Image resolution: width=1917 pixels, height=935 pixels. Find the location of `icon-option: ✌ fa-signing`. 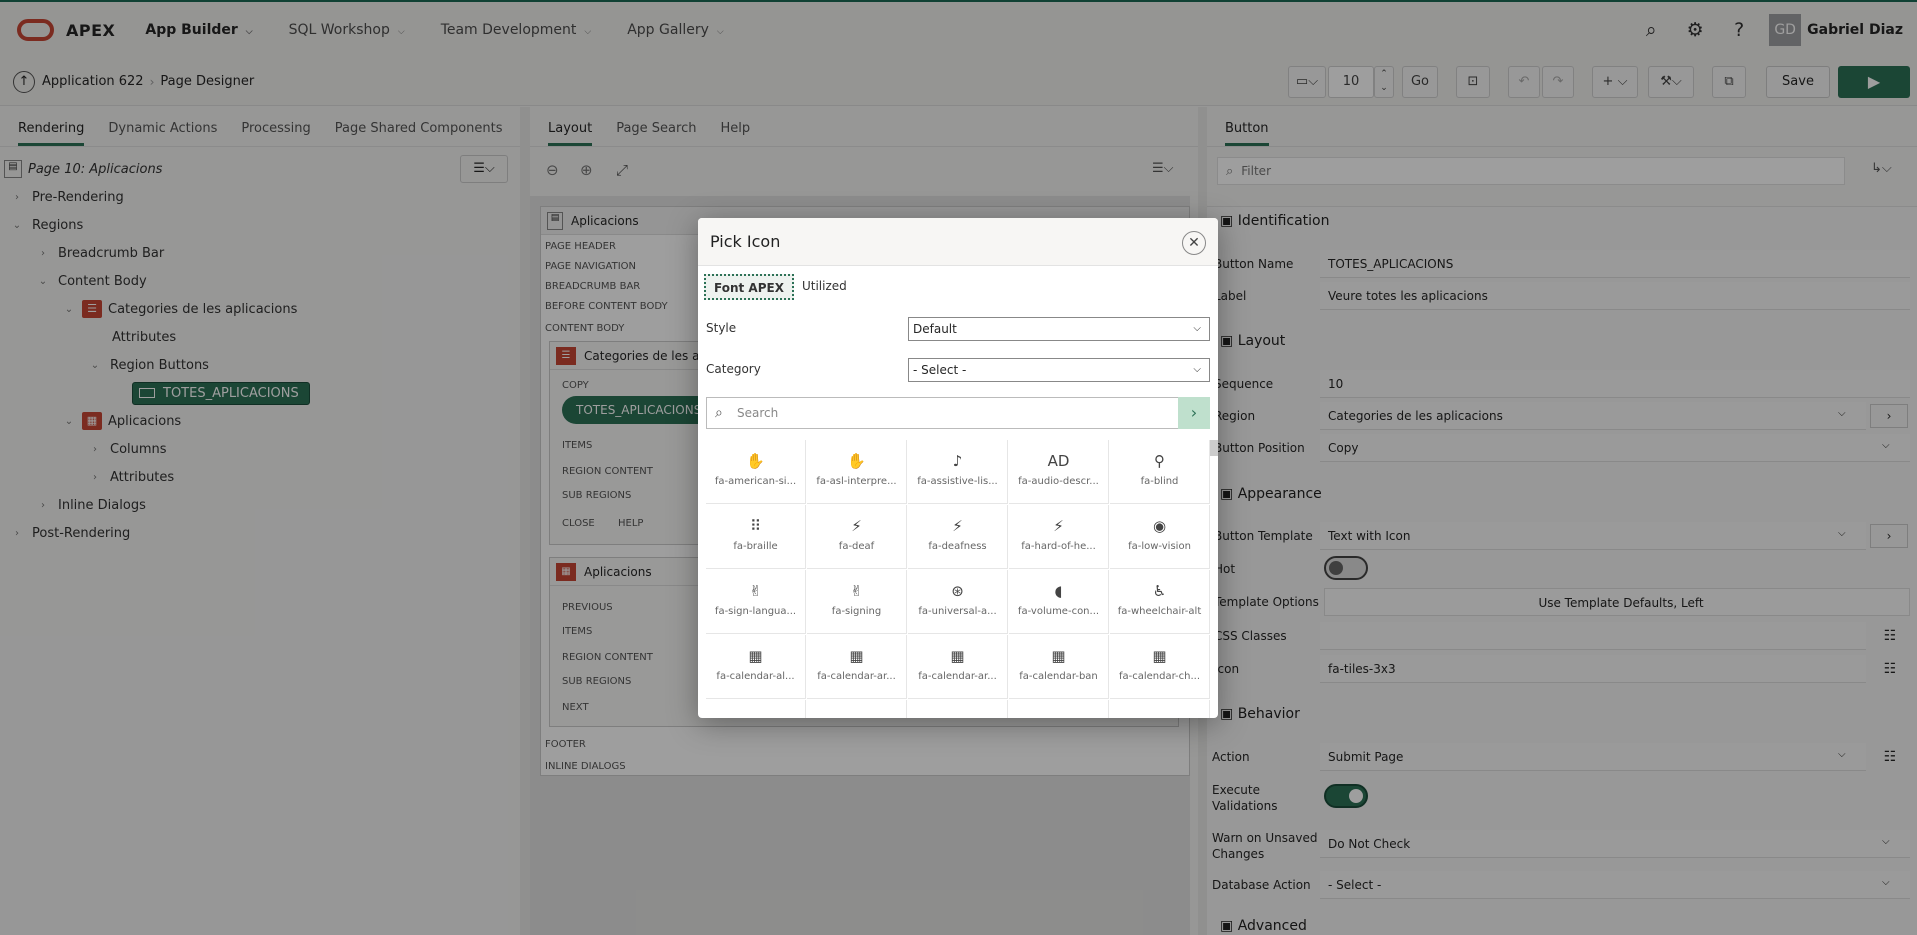

icon-option: ✌ fa-signing is located at coordinates (857, 602).